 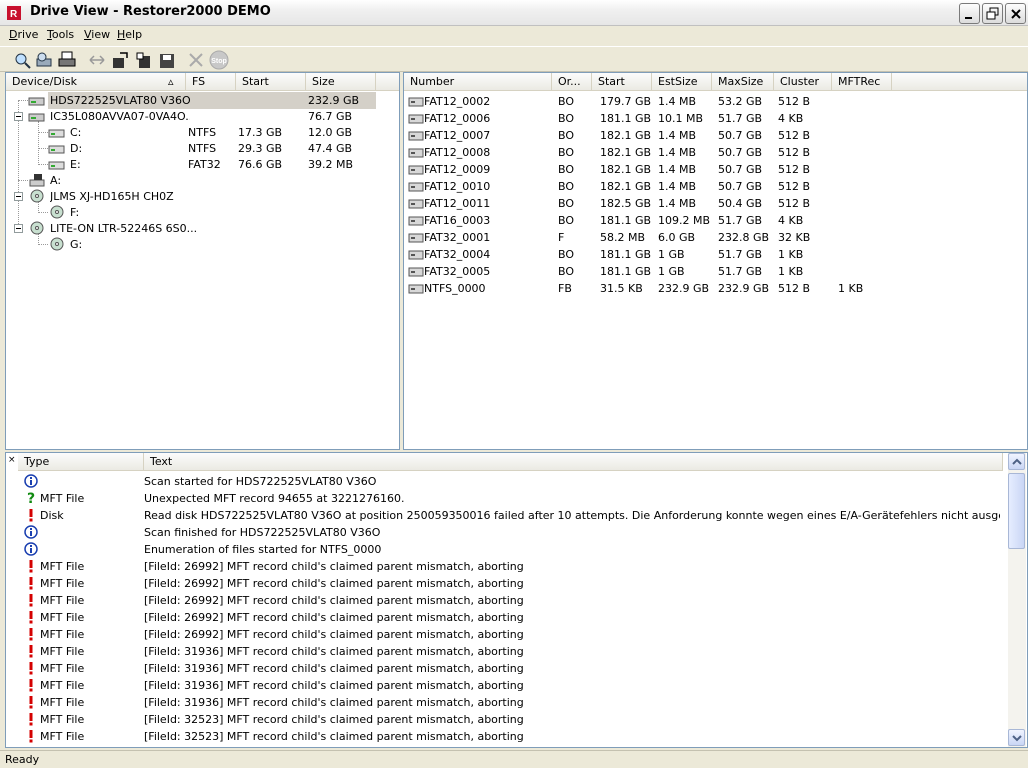 I want to click on minimize-icon, so click(x=968, y=18).